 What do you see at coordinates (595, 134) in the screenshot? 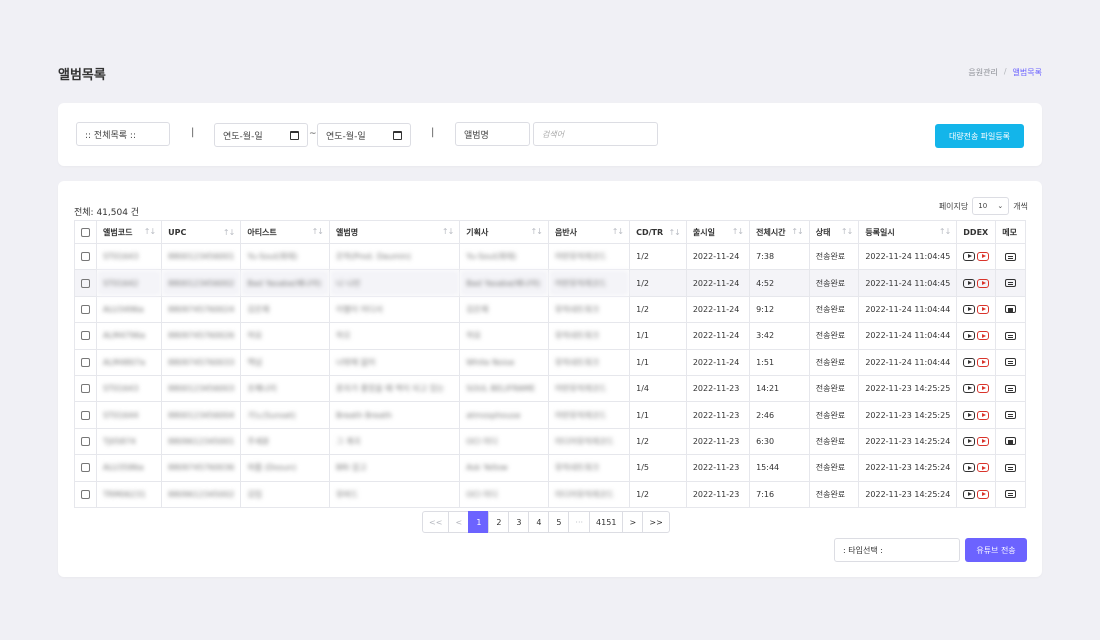
I see `search-input: 검색어` at bounding box center [595, 134].